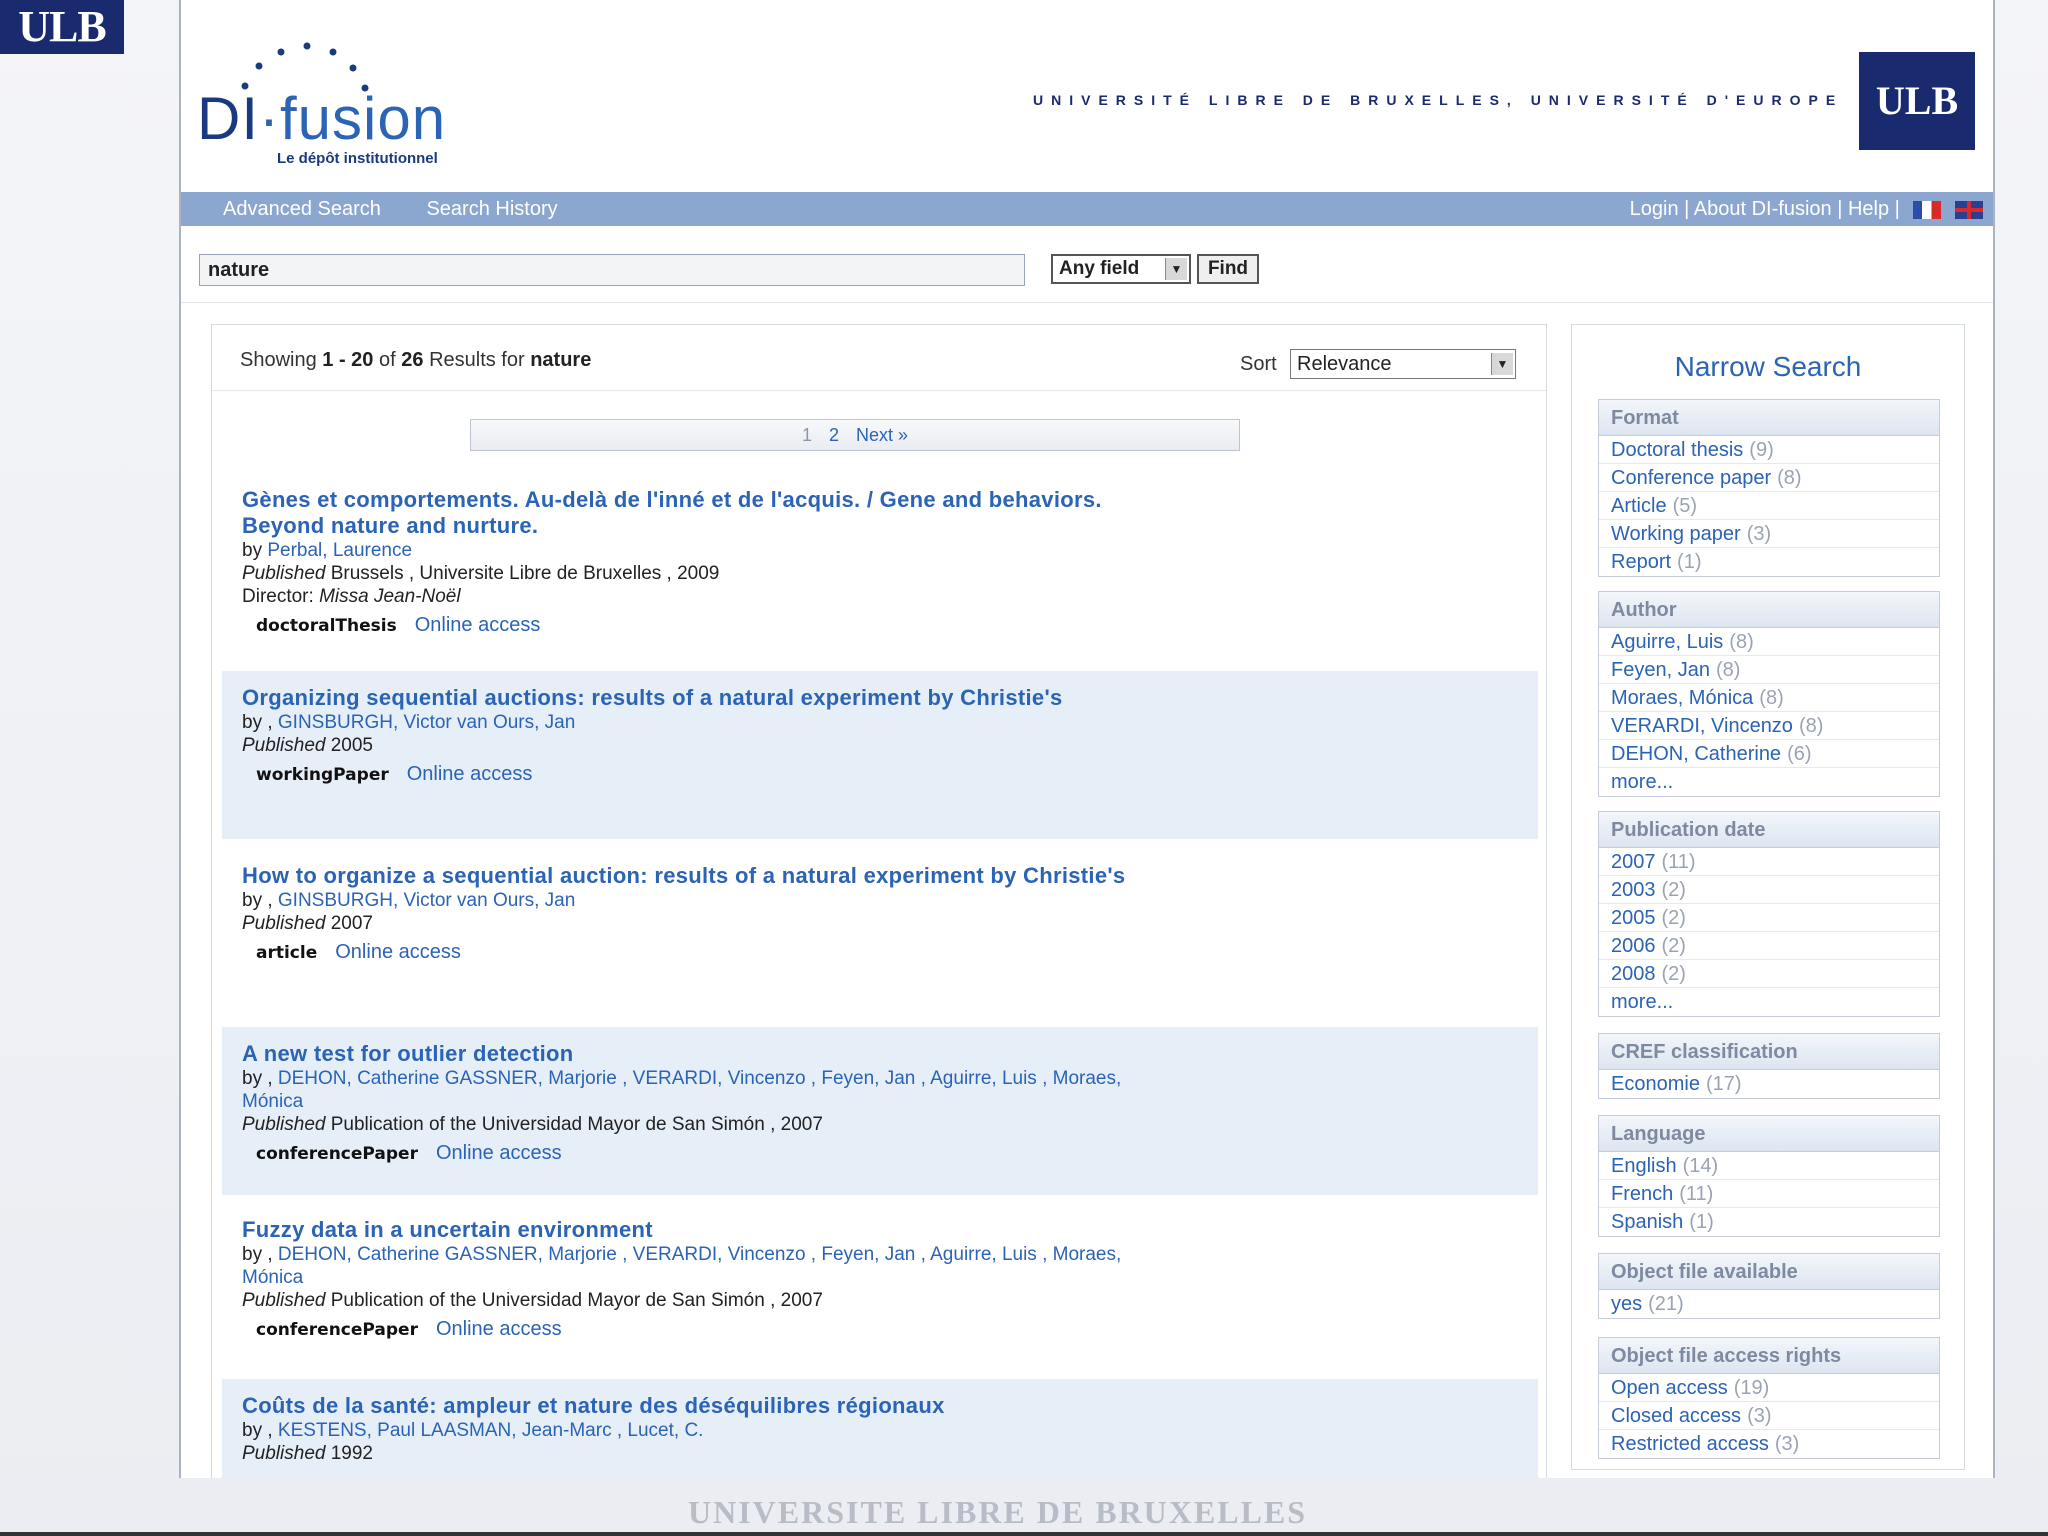 Image resolution: width=2048 pixels, height=1536 pixels. Describe the element at coordinates (1769, 1388) in the screenshot. I see `facet-item: Open access (19)` at that location.